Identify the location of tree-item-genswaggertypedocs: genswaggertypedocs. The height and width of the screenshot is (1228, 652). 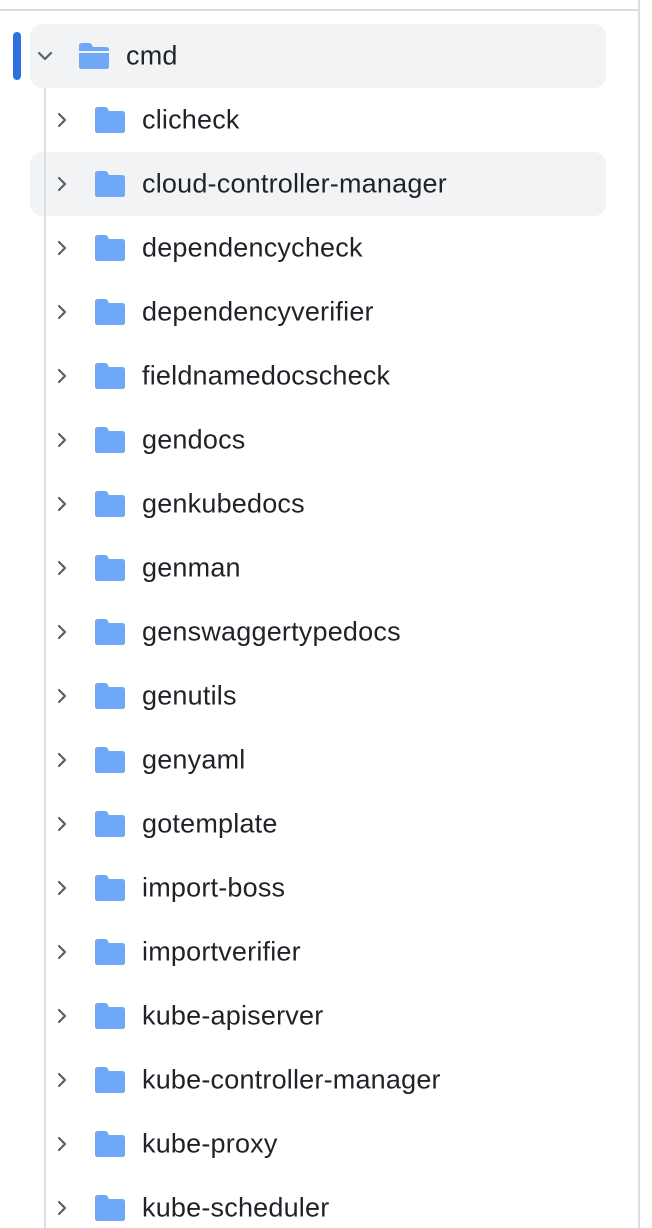
(319, 632).